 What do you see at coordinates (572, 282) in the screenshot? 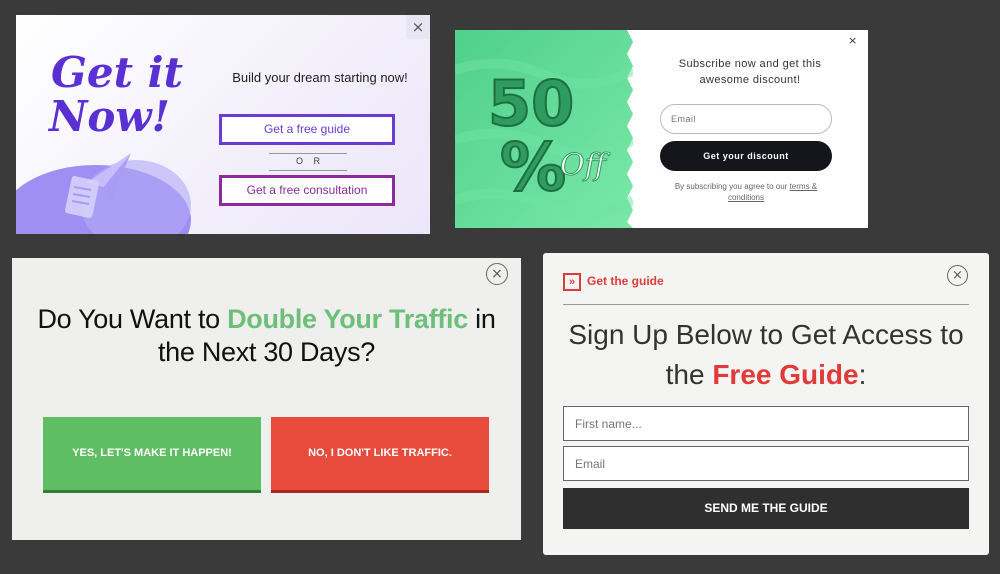
I see `double-chevron-icon: »` at bounding box center [572, 282].